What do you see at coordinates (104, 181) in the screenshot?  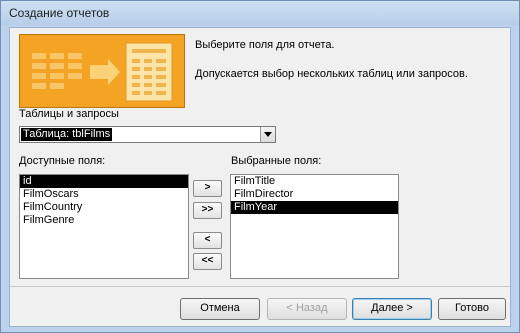 I see `list-item: id` at bounding box center [104, 181].